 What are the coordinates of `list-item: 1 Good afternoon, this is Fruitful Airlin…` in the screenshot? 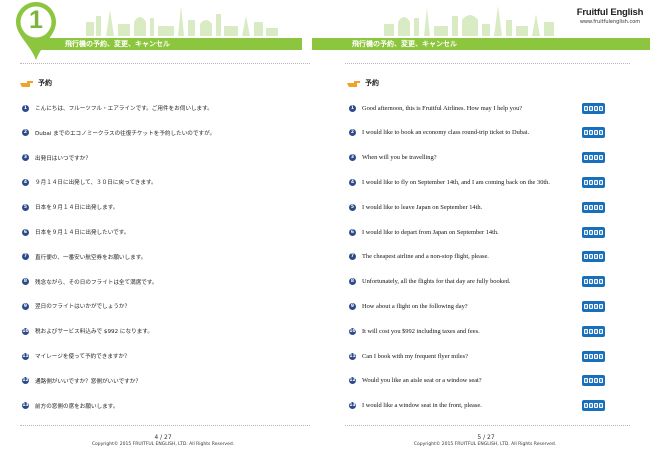 It's located at (435, 108).